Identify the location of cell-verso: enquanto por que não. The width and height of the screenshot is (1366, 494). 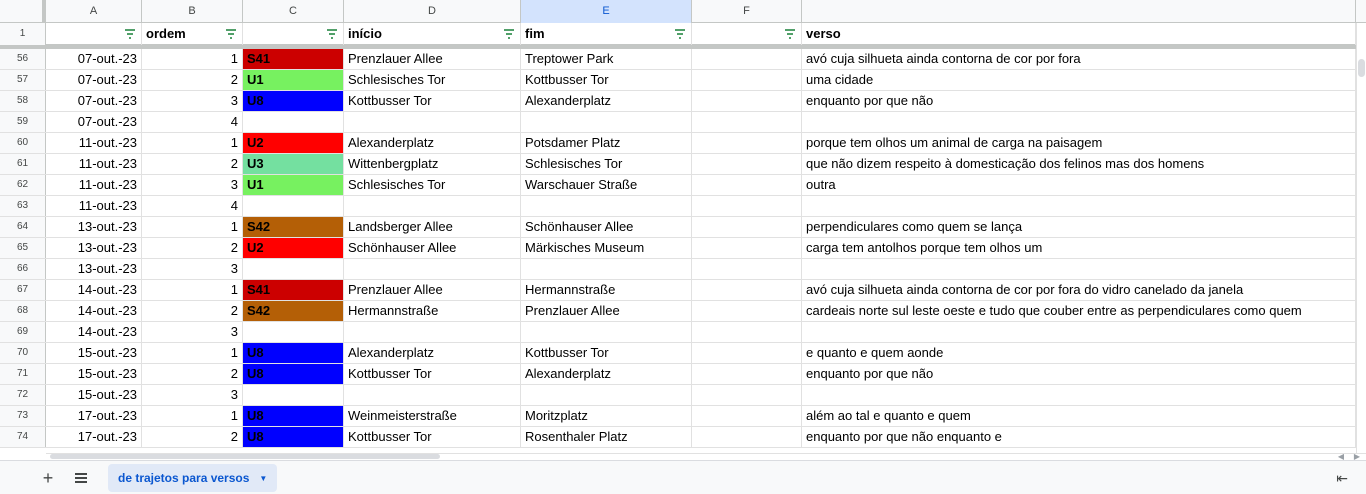
(1079, 374).